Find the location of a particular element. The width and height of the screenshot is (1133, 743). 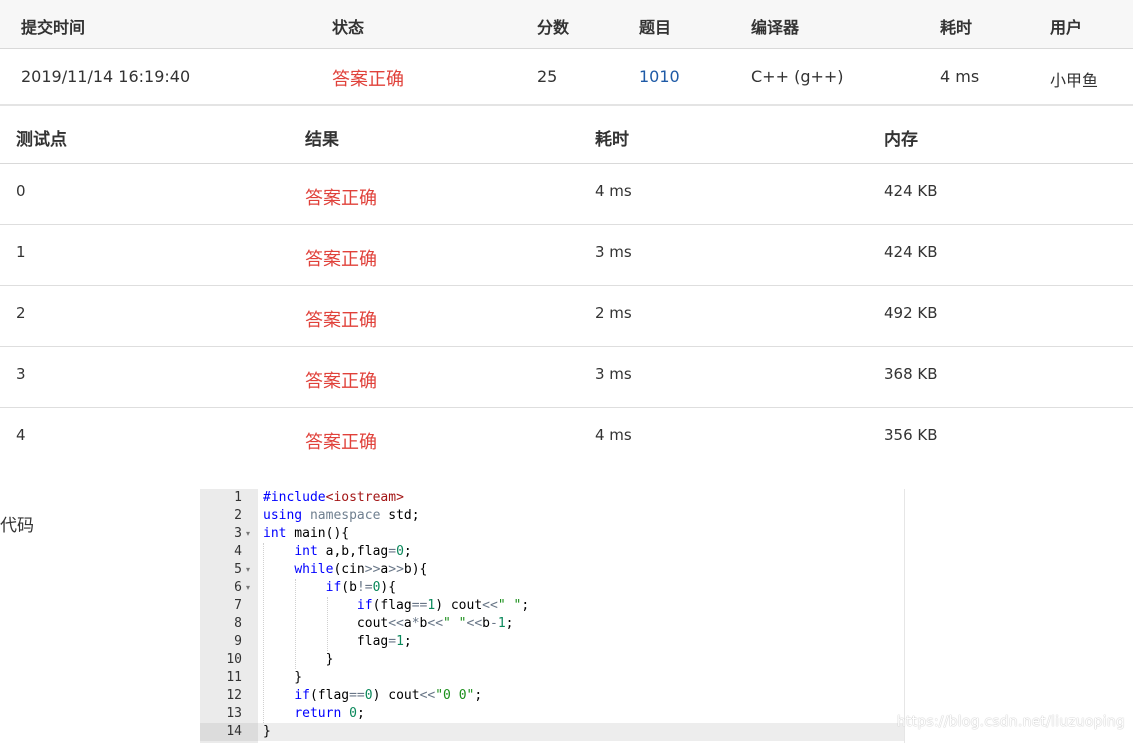

header-compiler: 编译器 is located at coordinates (775, 27).